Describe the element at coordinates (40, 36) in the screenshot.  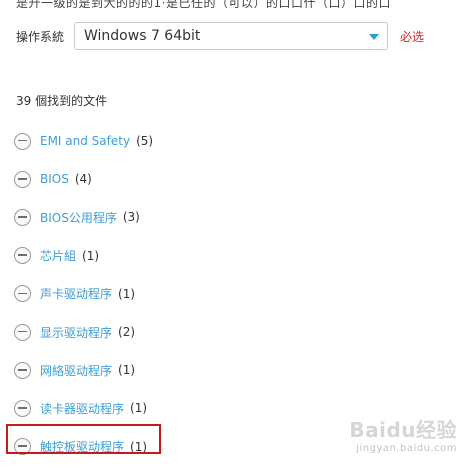
I see `os-label: 操作系統` at that location.